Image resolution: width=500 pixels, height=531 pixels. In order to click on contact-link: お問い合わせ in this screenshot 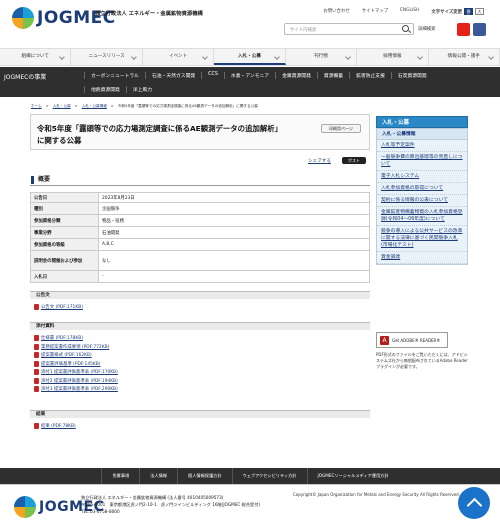, I will do `click(336, 11)`.